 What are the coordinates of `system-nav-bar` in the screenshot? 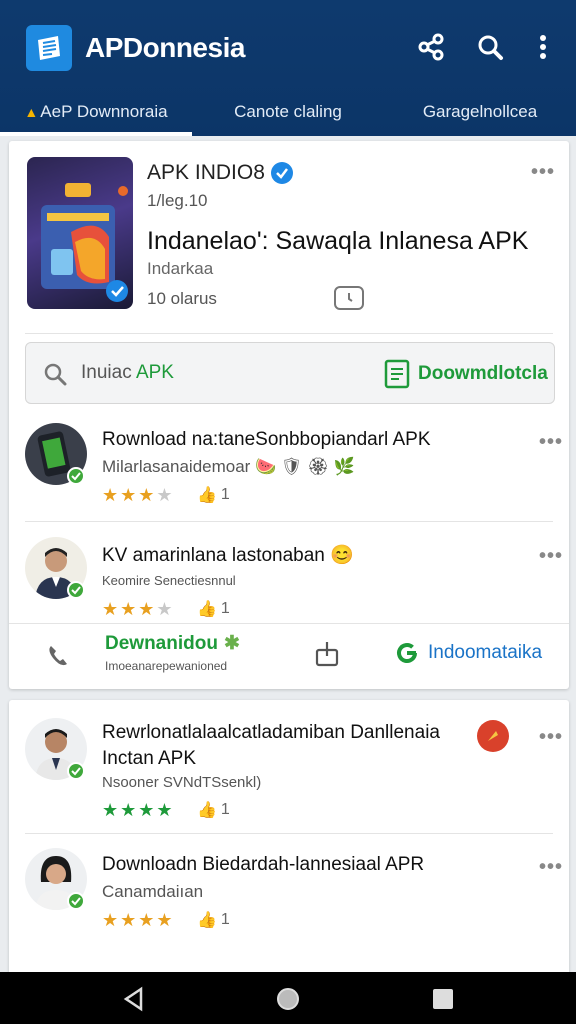 It's located at (288, 998).